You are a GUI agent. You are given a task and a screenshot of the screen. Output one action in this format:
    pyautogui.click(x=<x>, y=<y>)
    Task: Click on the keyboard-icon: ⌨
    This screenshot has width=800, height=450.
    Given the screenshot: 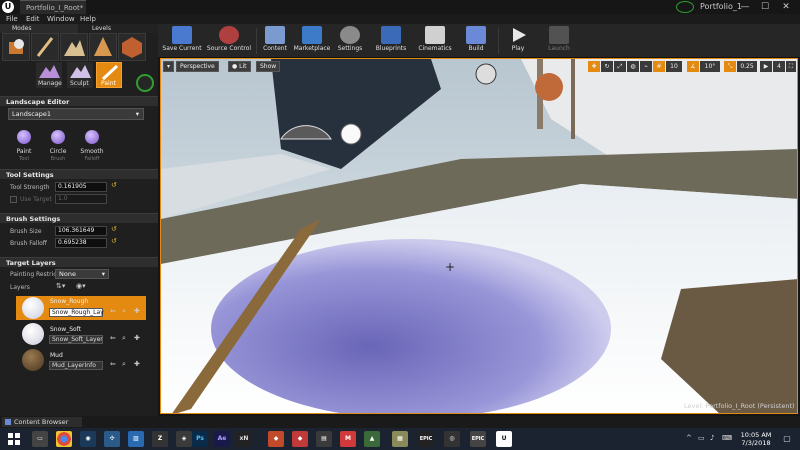 What is the action you would take?
    pyautogui.click(x=727, y=438)
    